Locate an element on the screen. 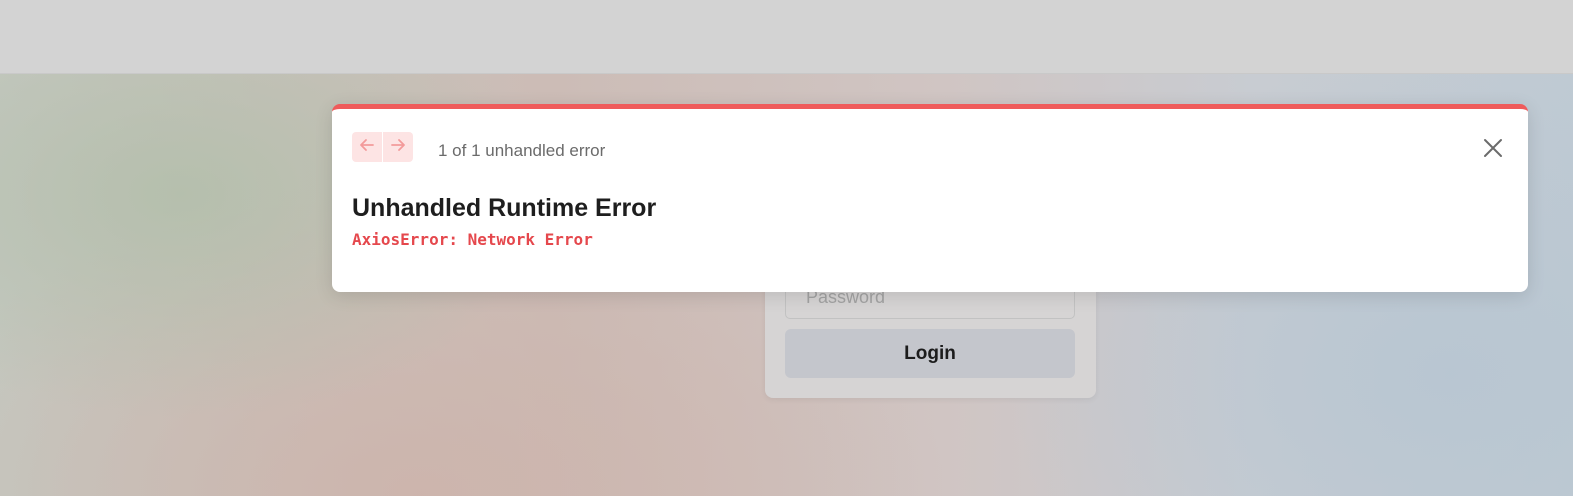 Image resolution: width=1573 pixels, height=496 pixels. arrow-left-icon is located at coordinates (367, 147).